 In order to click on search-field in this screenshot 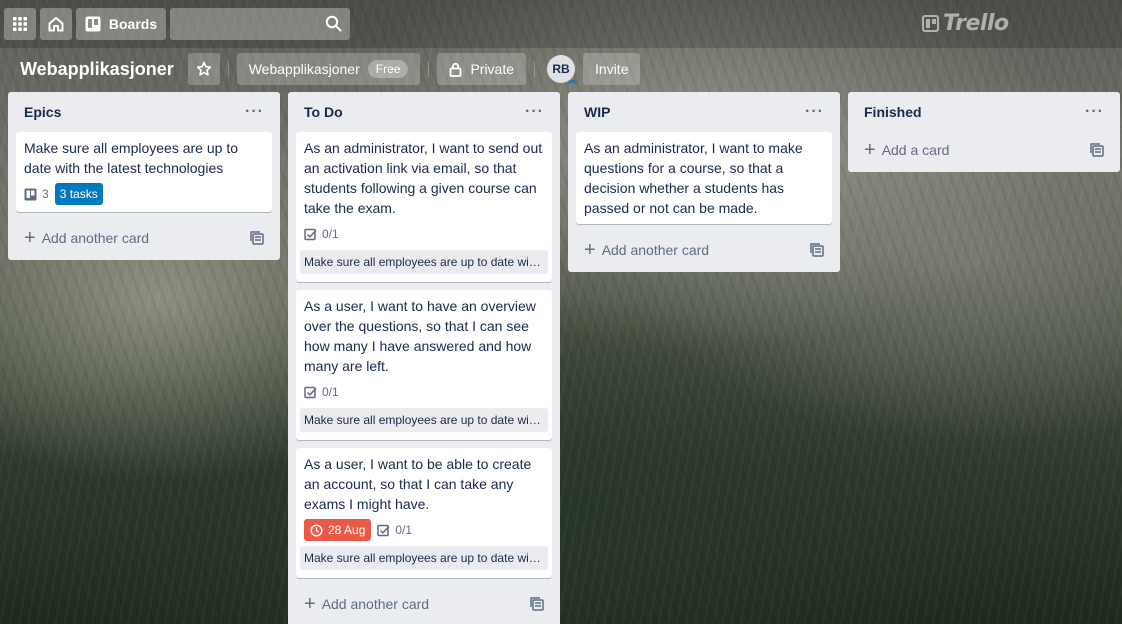, I will do `click(260, 24)`.